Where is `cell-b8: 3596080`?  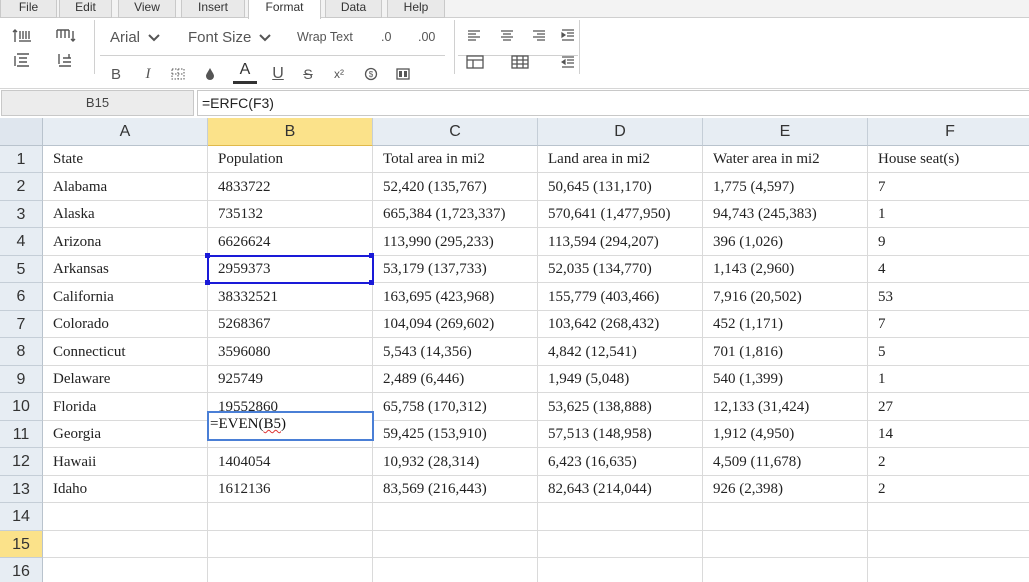 cell-b8: 3596080 is located at coordinates (290, 352).